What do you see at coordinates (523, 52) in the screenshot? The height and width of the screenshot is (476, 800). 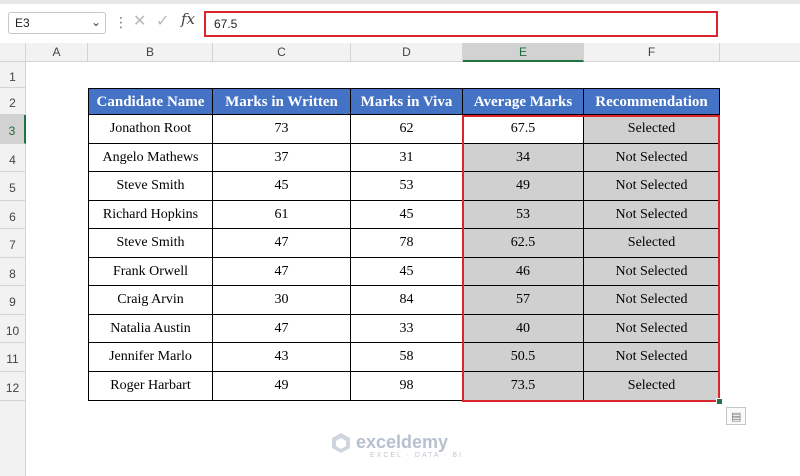 I see `column-header-e: E` at bounding box center [523, 52].